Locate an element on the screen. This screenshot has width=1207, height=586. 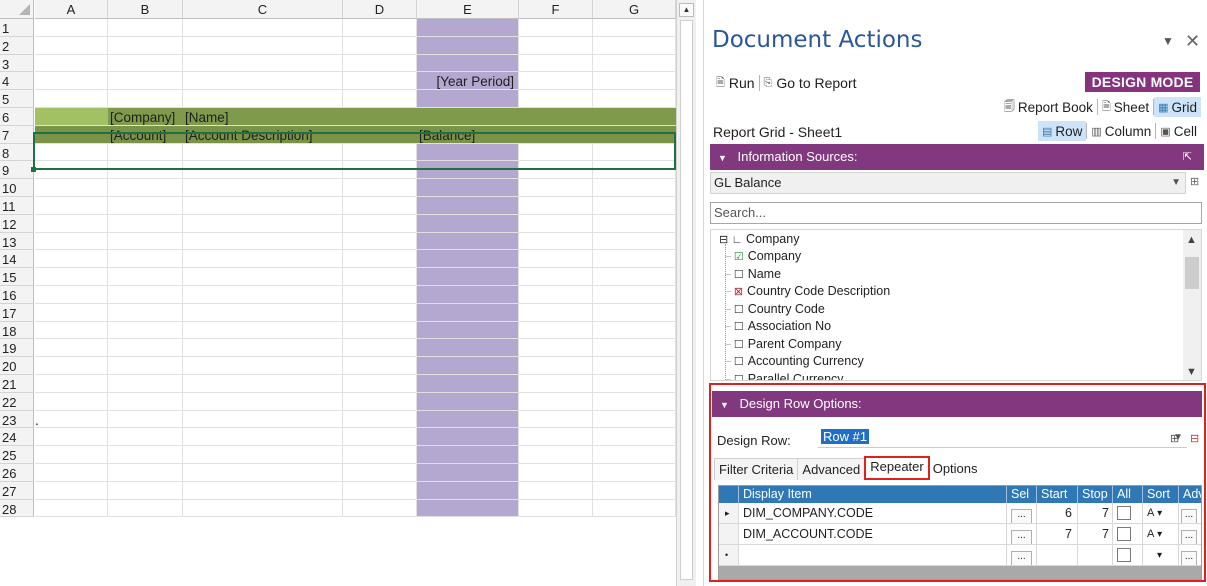
cell-f19 is located at coordinates (556, 348).